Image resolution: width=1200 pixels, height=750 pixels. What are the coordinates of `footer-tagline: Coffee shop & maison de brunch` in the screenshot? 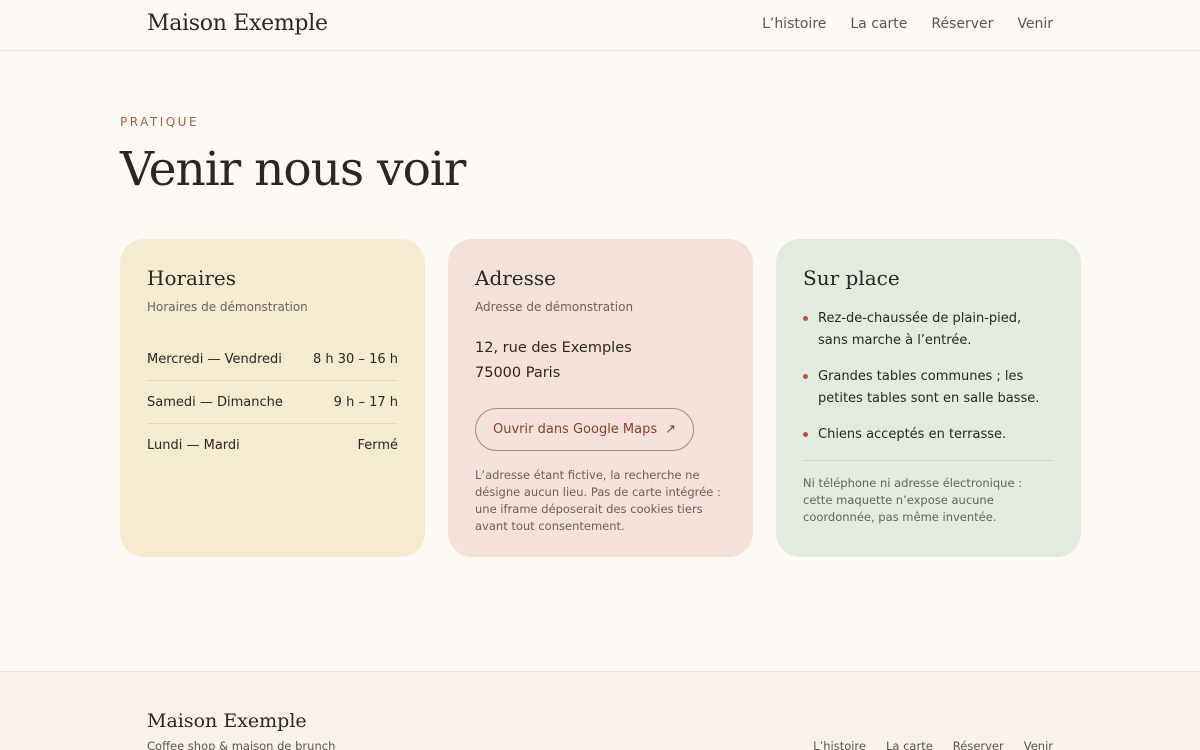 It's located at (241, 744).